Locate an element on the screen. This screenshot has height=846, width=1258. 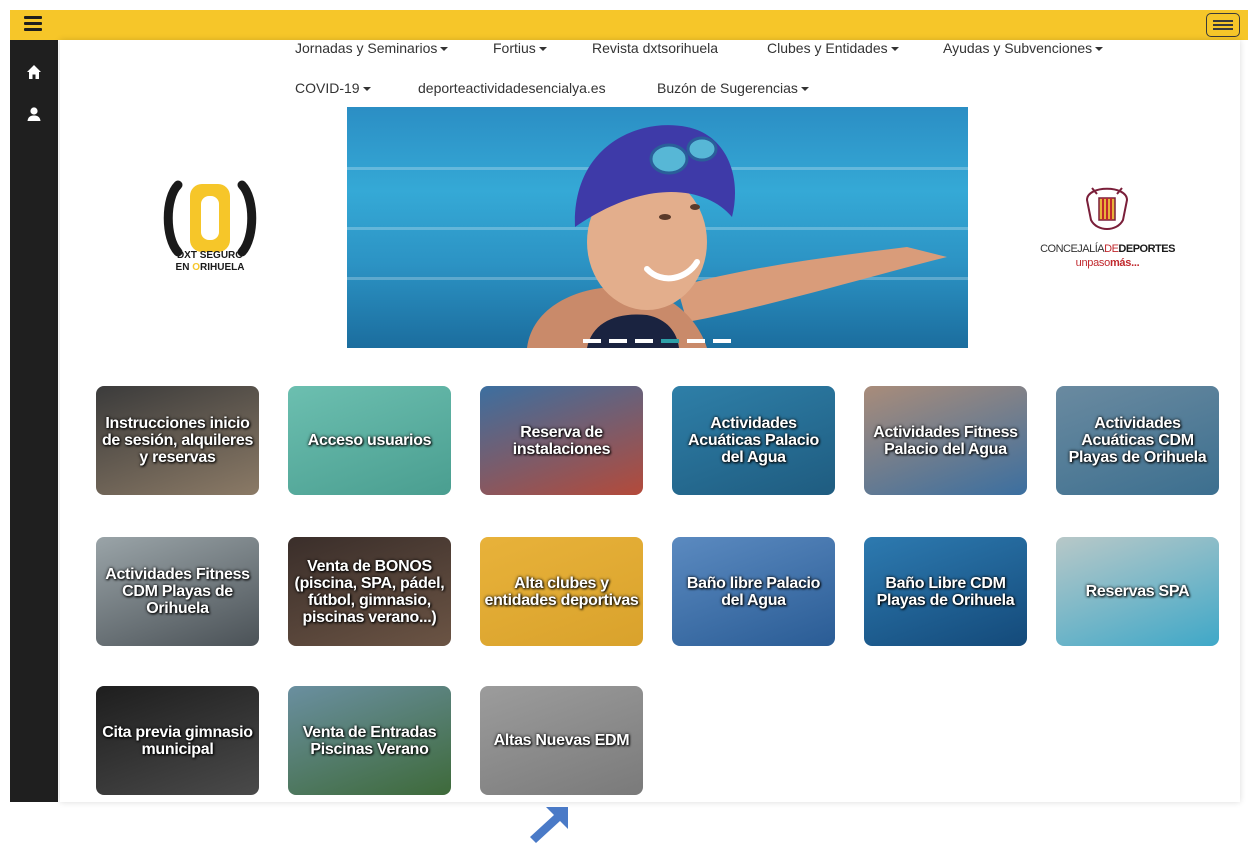
service-tile: Cita previa gimnasio municipal is located at coordinates (177, 740).